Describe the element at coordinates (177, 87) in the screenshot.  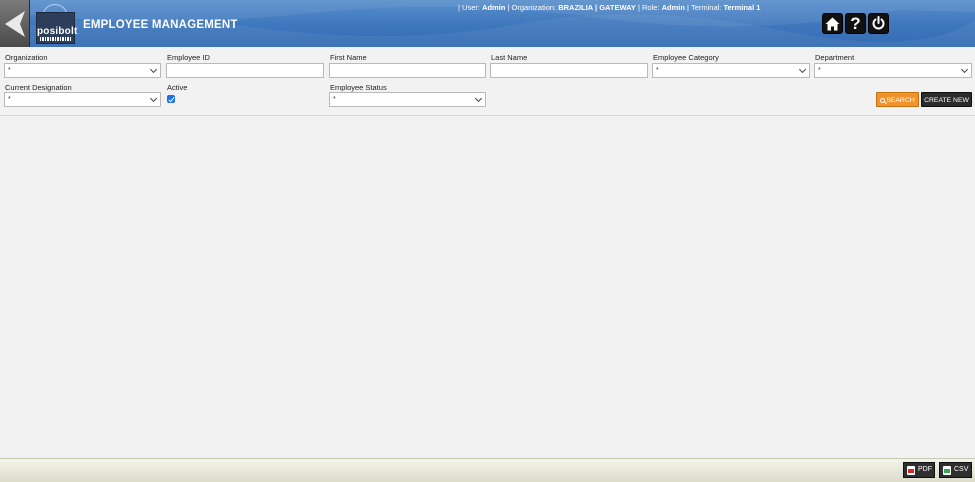
I see `active-label: Active` at that location.